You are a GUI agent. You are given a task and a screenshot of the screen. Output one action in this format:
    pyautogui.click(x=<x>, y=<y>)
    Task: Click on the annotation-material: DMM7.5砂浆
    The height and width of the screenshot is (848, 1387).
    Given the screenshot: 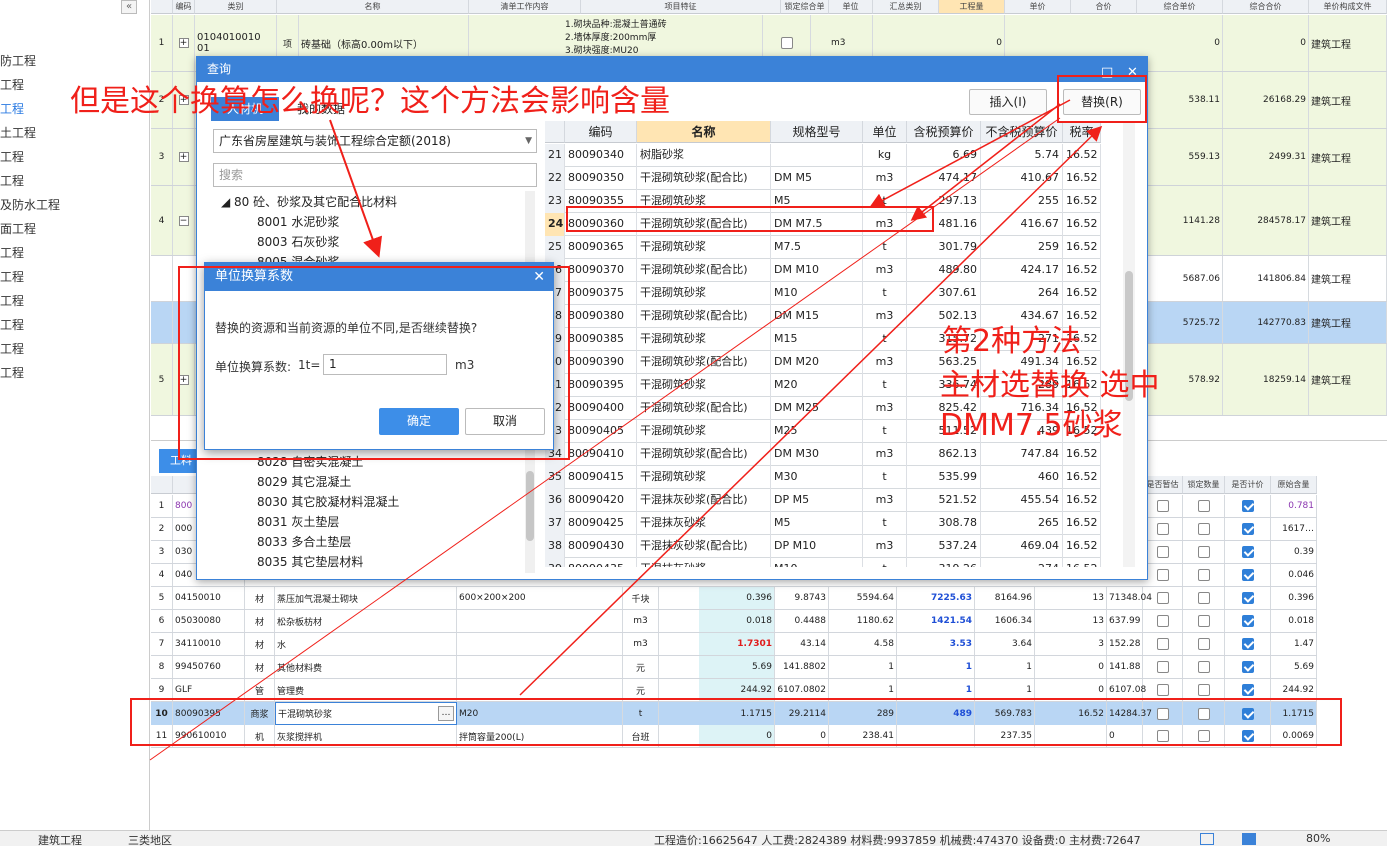 What is the action you would take?
    pyautogui.click(x=1031, y=425)
    